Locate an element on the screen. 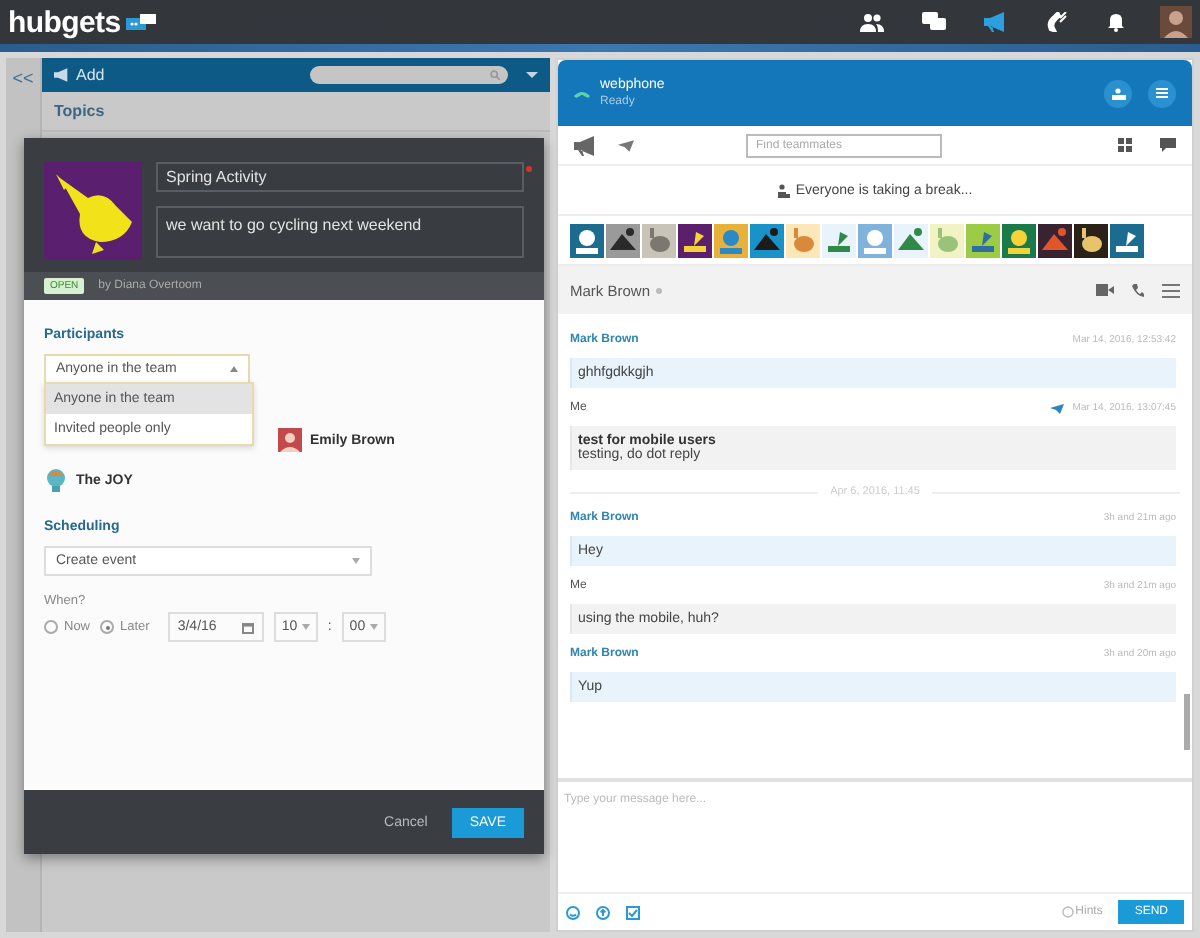  upload-button is located at coordinates (603, 912).